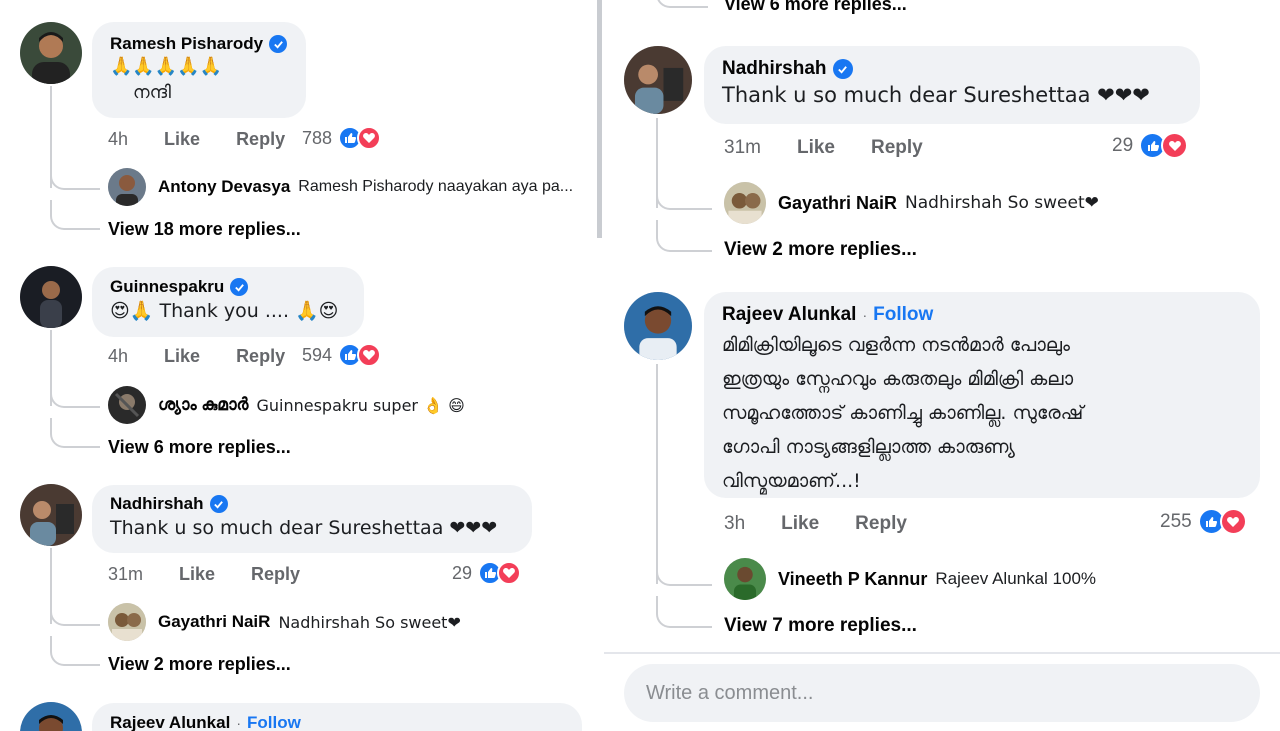 This screenshot has height=731, width=1280. I want to click on comment-time: 3h, so click(734, 524).